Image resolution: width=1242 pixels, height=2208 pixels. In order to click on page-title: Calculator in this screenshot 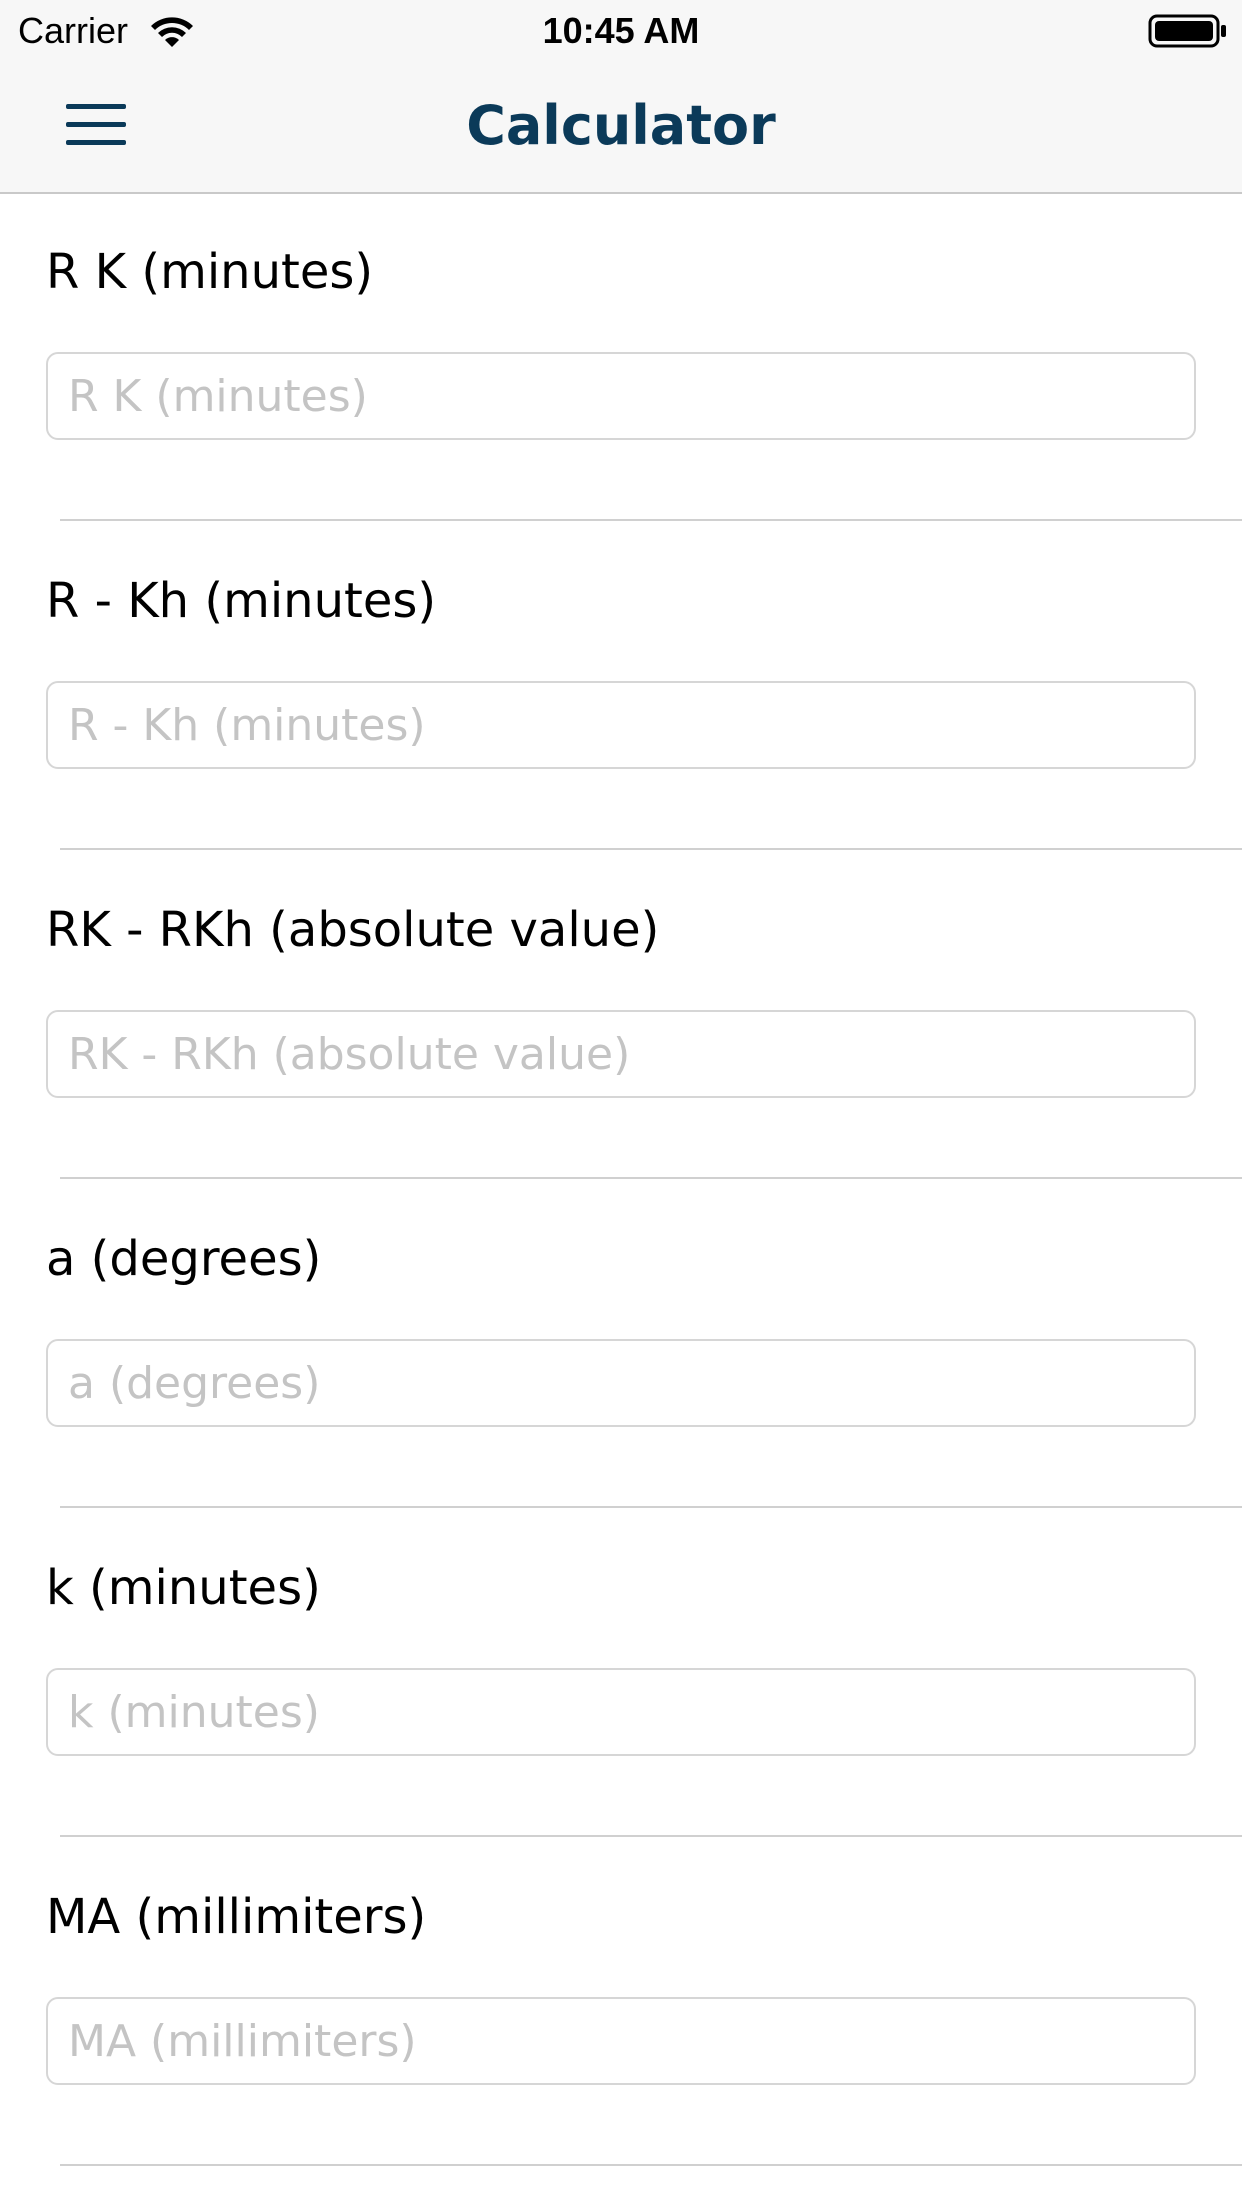, I will do `click(621, 125)`.